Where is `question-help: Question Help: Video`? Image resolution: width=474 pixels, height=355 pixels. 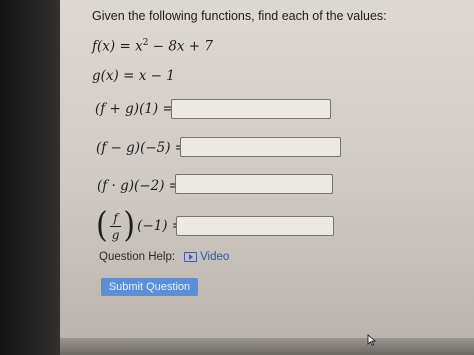
question-help: Question Help: Video is located at coordinates (164, 257).